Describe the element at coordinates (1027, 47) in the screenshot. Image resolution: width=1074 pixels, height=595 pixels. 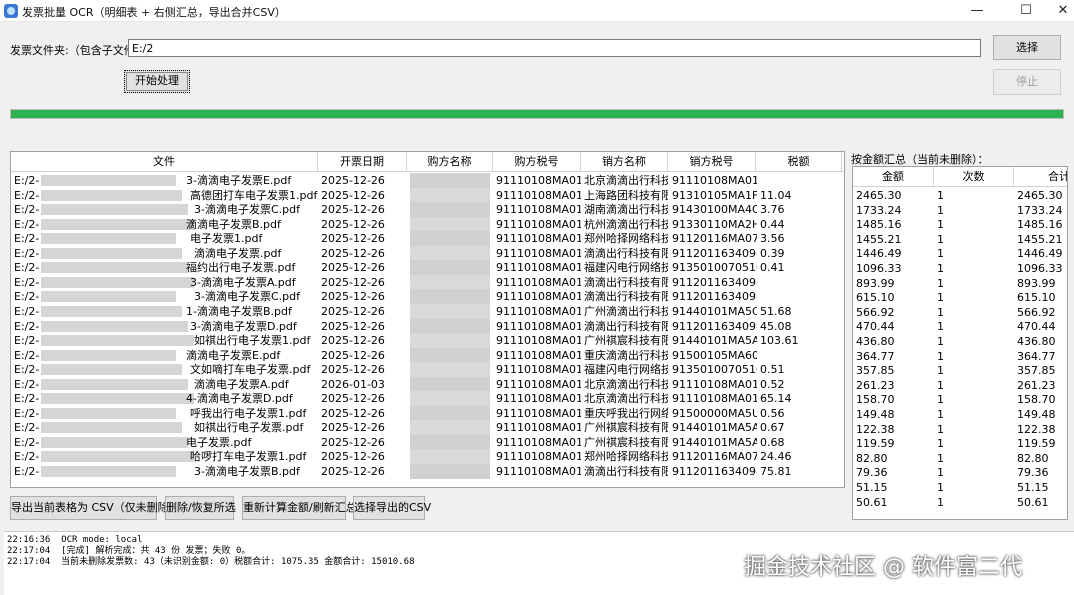
I see `select-folder-button: 选择` at that location.